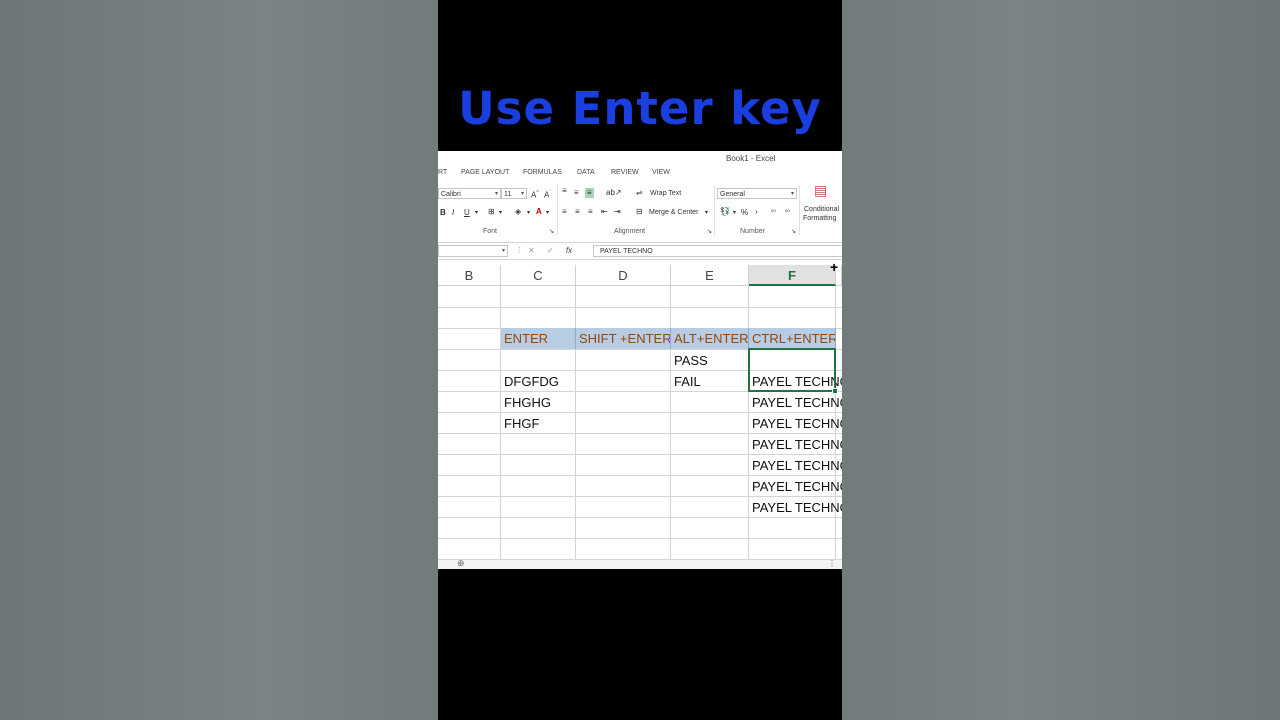 The height and width of the screenshot is (720, 1280). What do you see at coordinates (547, 194) in the screenshot?
I see `decrease-font-icon: Aˇ` at bounding box center [547, 194].